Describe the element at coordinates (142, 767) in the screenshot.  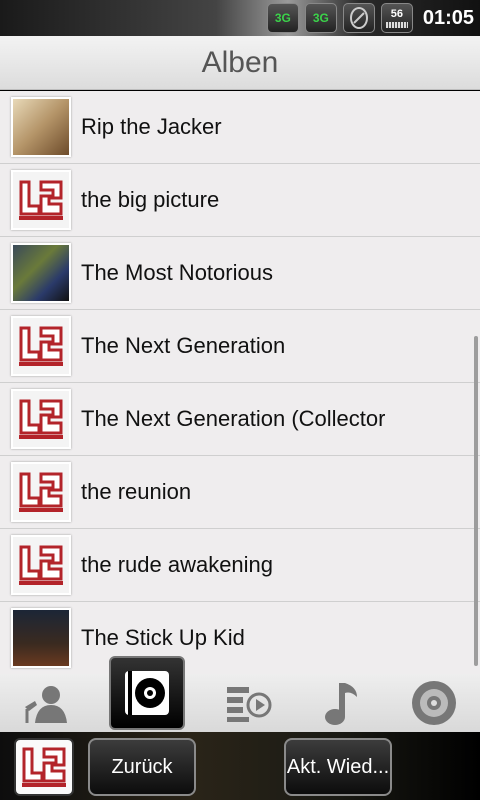
I see `back-button: Zurück` at that location.